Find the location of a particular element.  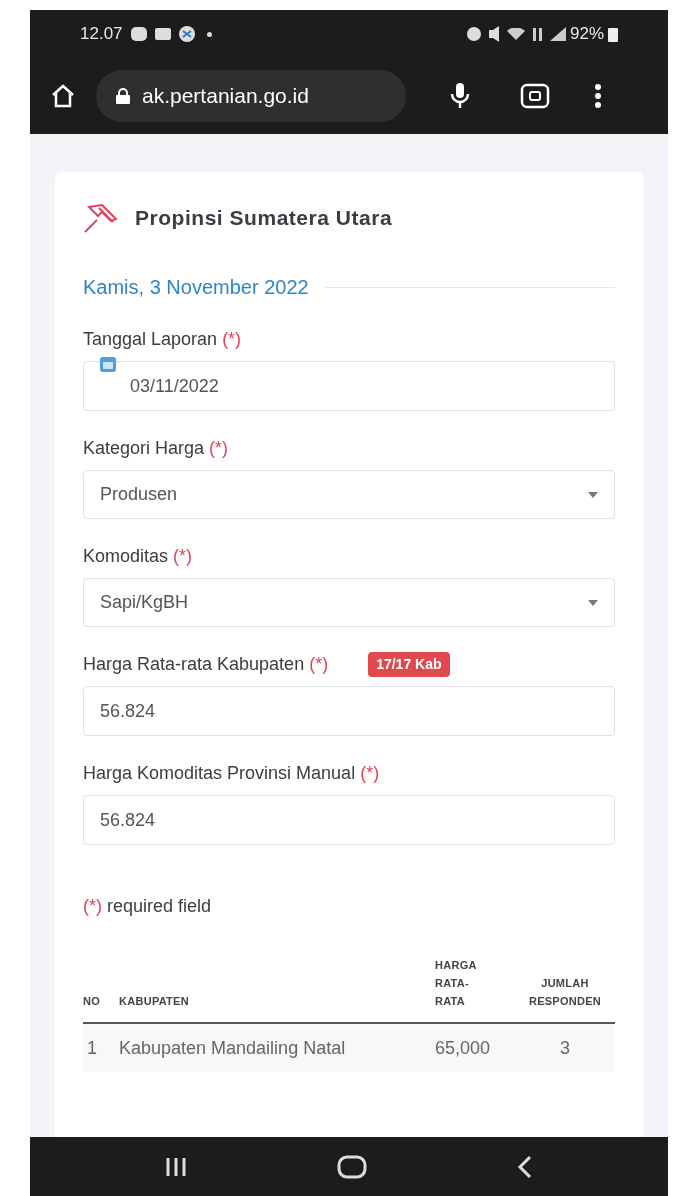

mute-icon is located at coordinates (493, 34).